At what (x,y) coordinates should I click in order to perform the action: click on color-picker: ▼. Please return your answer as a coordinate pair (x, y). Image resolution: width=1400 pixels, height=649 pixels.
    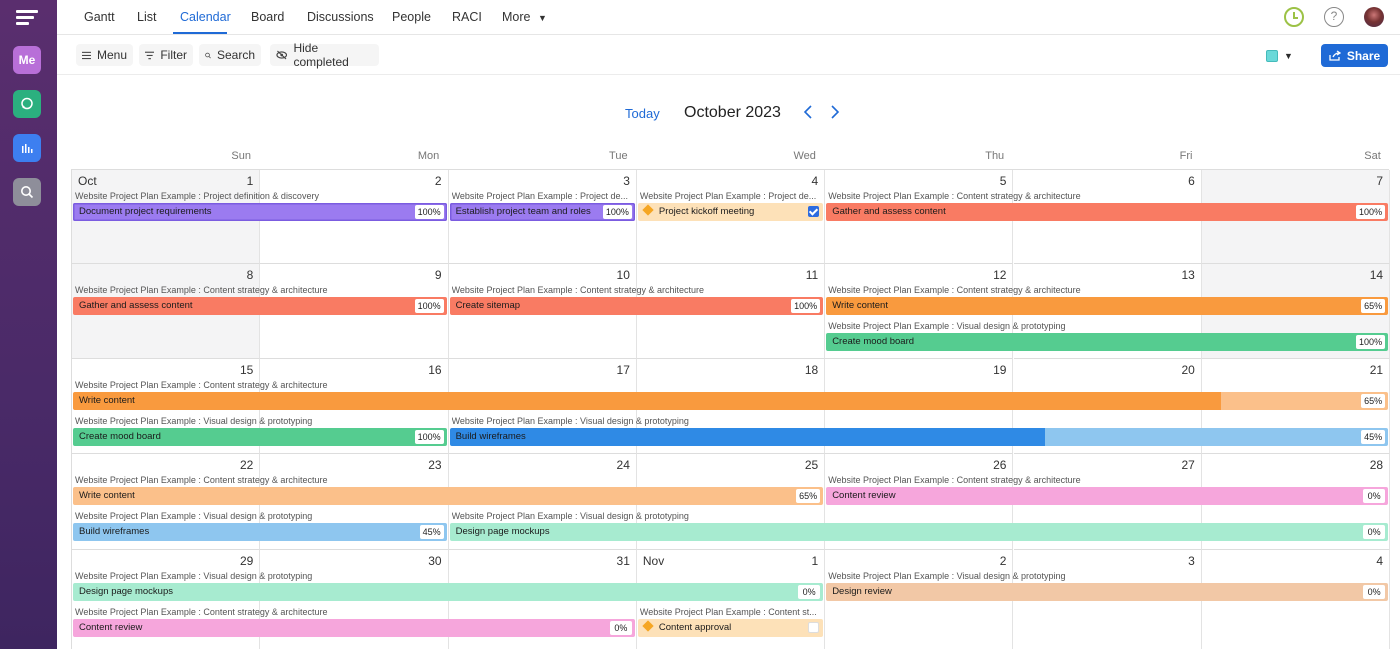
    Looking at the image, I should click on (1283, 55).